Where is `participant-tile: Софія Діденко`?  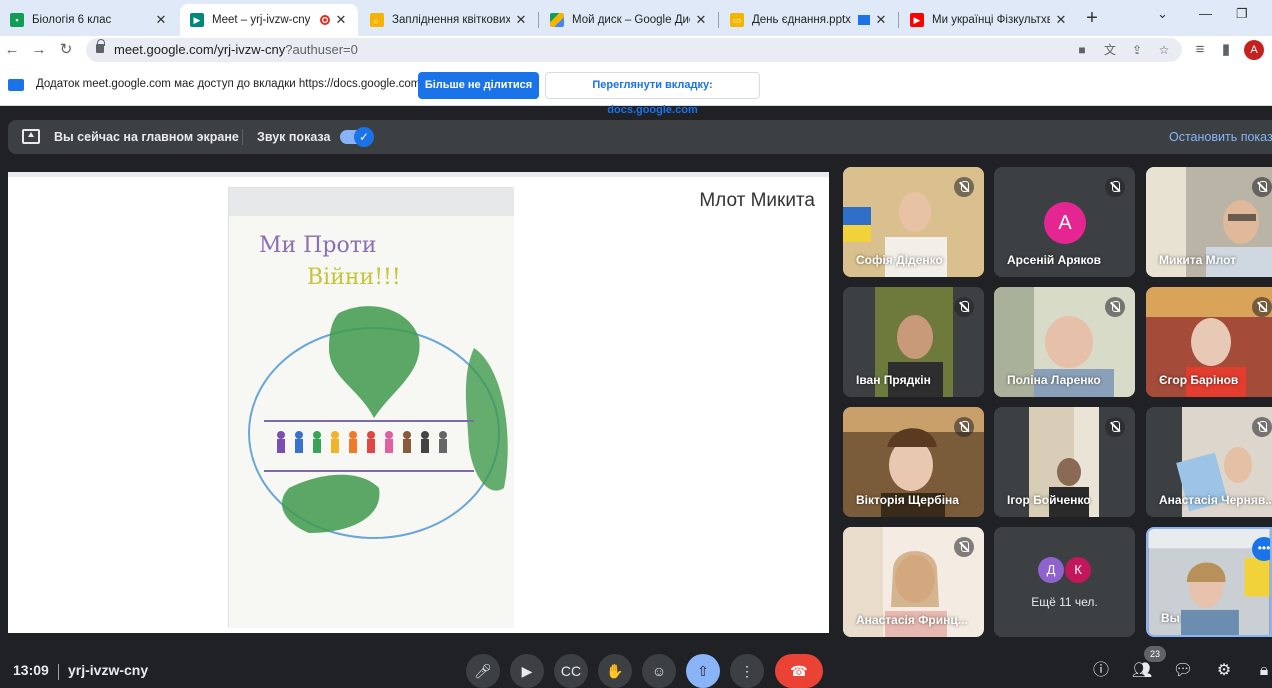
participant-tile: Софія Діденко is located at coordinates (913, 222).